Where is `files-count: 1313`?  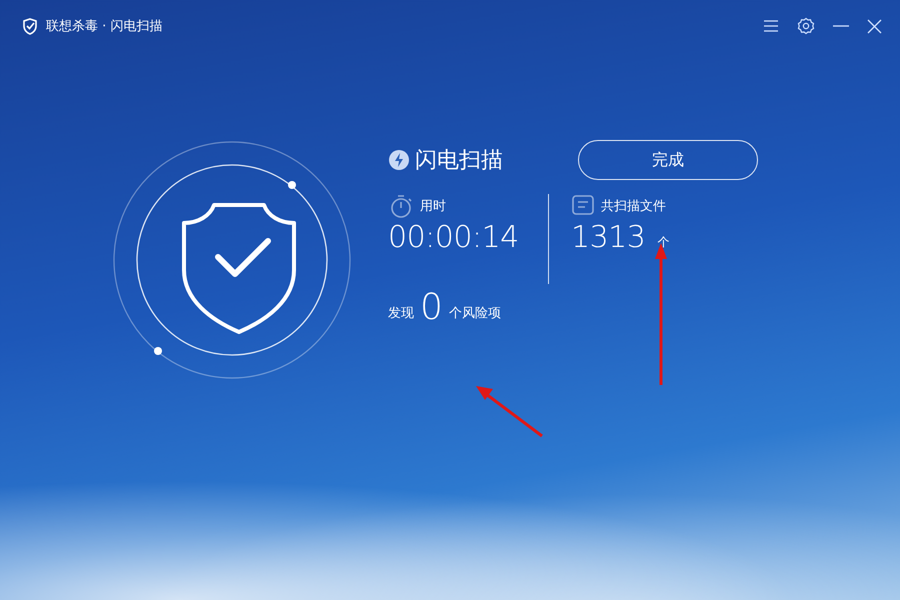
files-count: 1313 is located at coordinates (608, 237).